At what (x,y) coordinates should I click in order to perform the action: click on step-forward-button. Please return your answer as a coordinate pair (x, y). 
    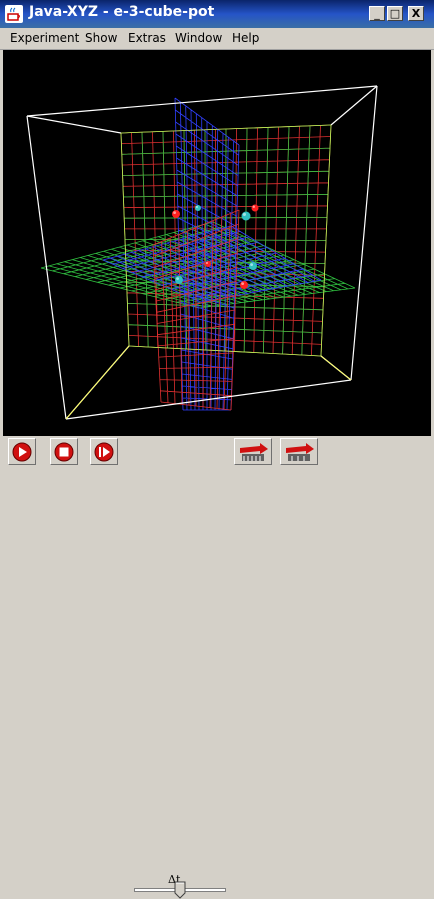
    Looking at the image, I should click on (104, 451).